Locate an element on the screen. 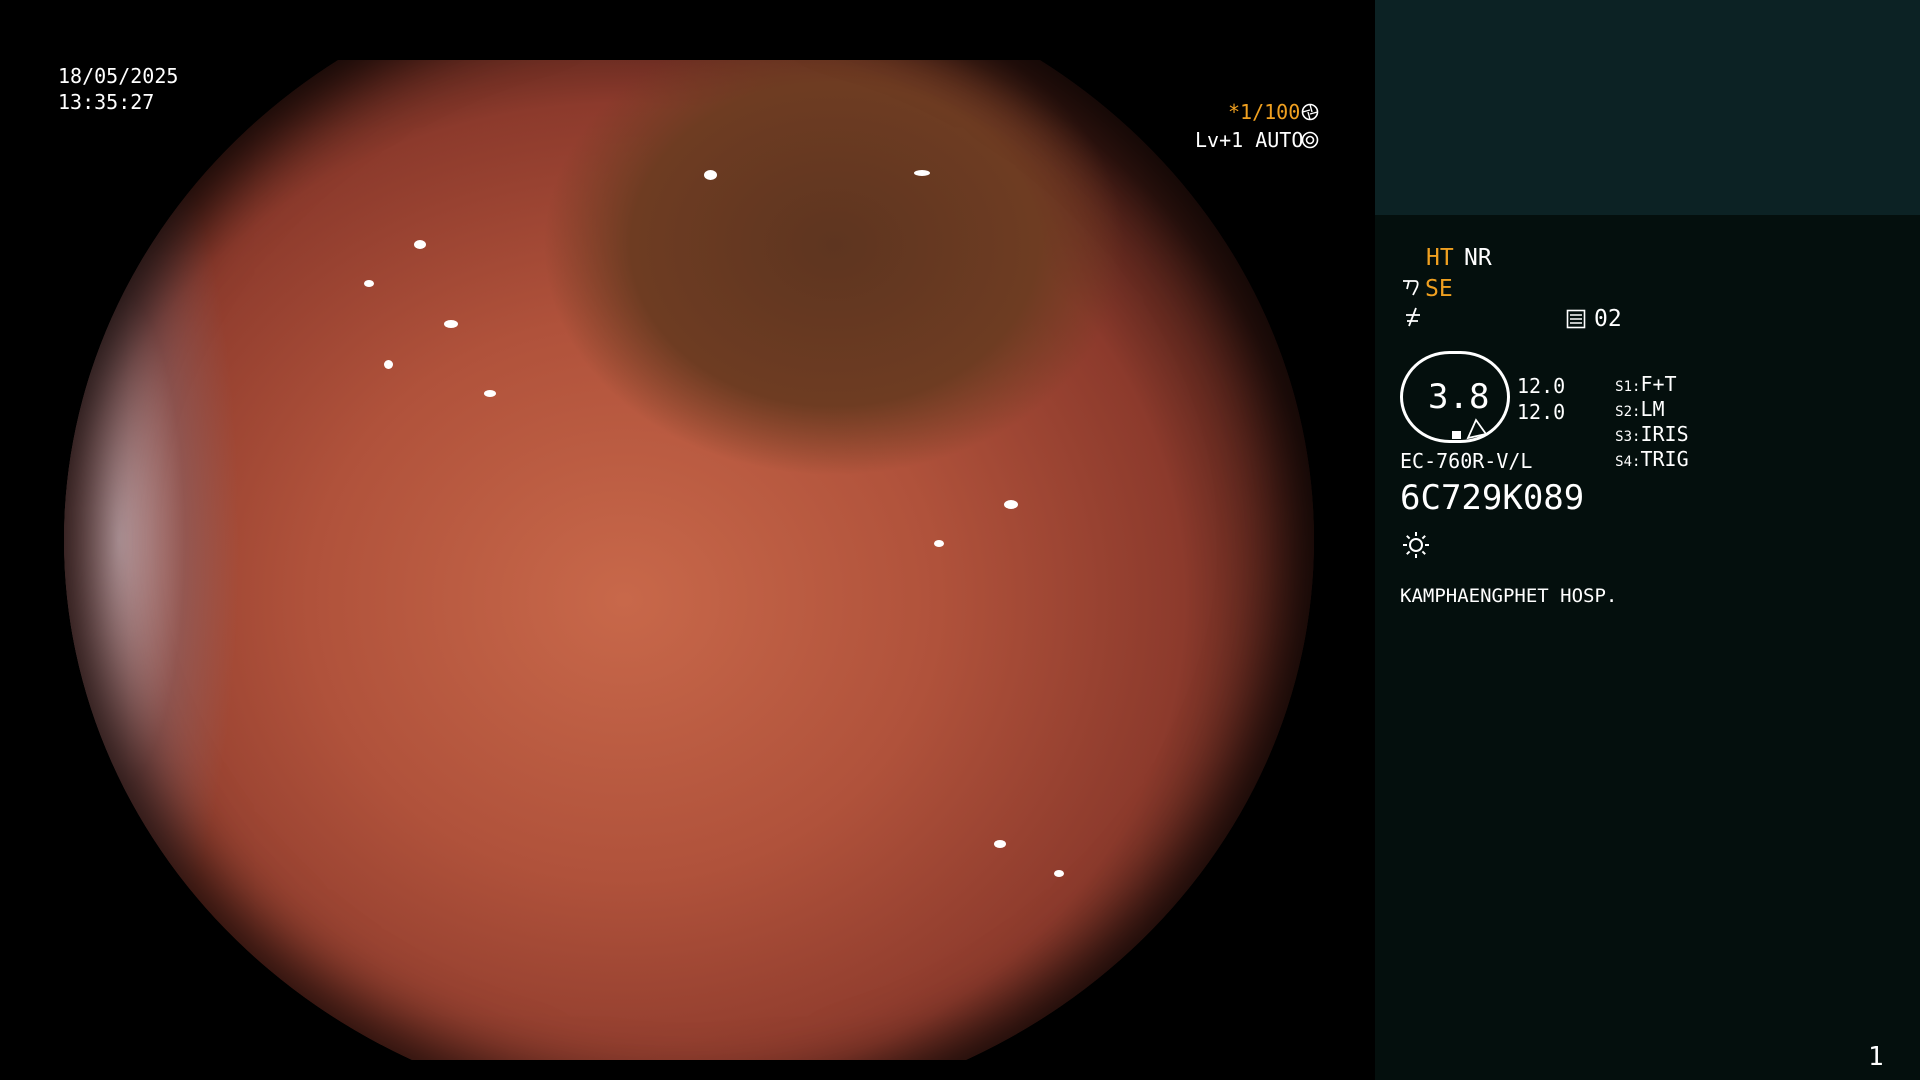 Image resolution: width=1920 pixels, height=1080 pixels. switch-value: LM is located at coordinates (1652, 409).